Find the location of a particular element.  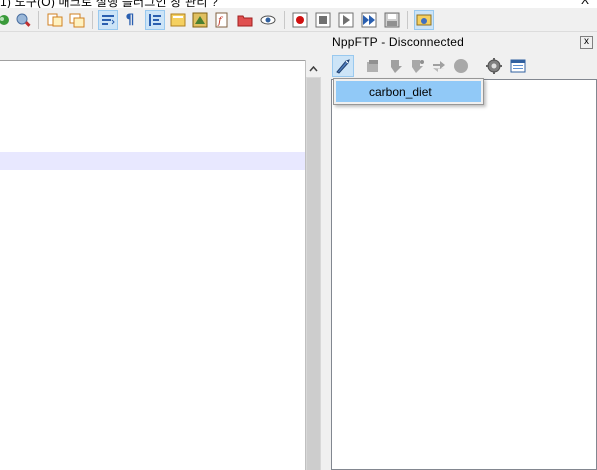

settings-gear-icon is located at coordinates (494, 66).